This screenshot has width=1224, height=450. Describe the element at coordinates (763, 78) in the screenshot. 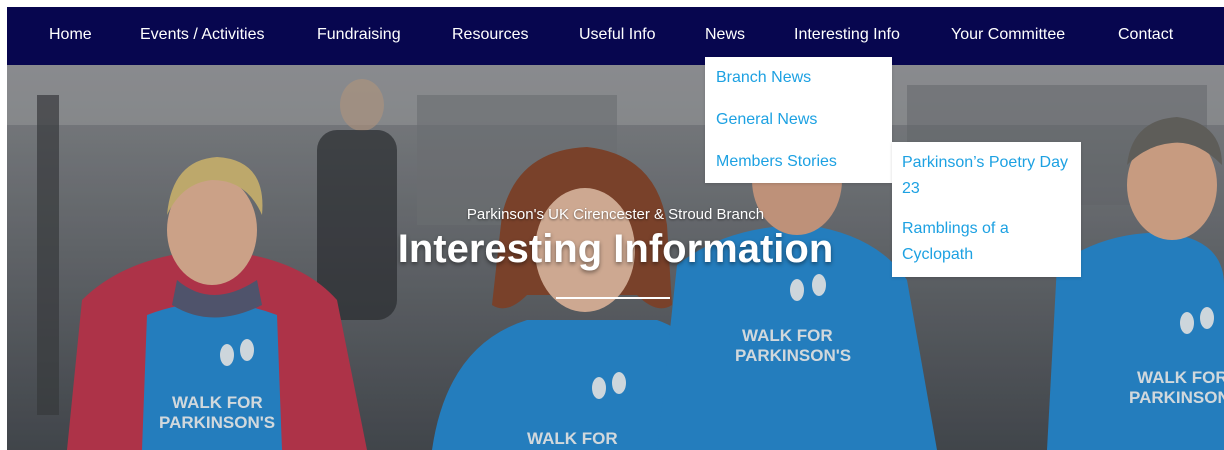

I see `menu-item-branch-news: Branch News` at that location.